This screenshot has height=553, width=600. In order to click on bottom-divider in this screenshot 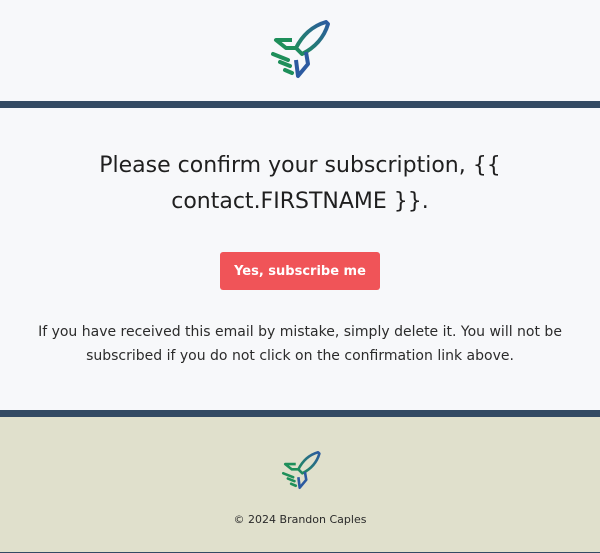, I will do `click(300, 413)`.